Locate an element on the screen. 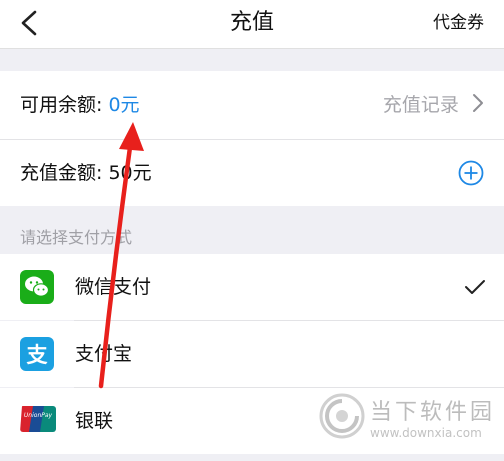 This screenshot has width=504, height=461. recharge-amount-label: 充值金额: 50元 is located at coordinates (86, 173).